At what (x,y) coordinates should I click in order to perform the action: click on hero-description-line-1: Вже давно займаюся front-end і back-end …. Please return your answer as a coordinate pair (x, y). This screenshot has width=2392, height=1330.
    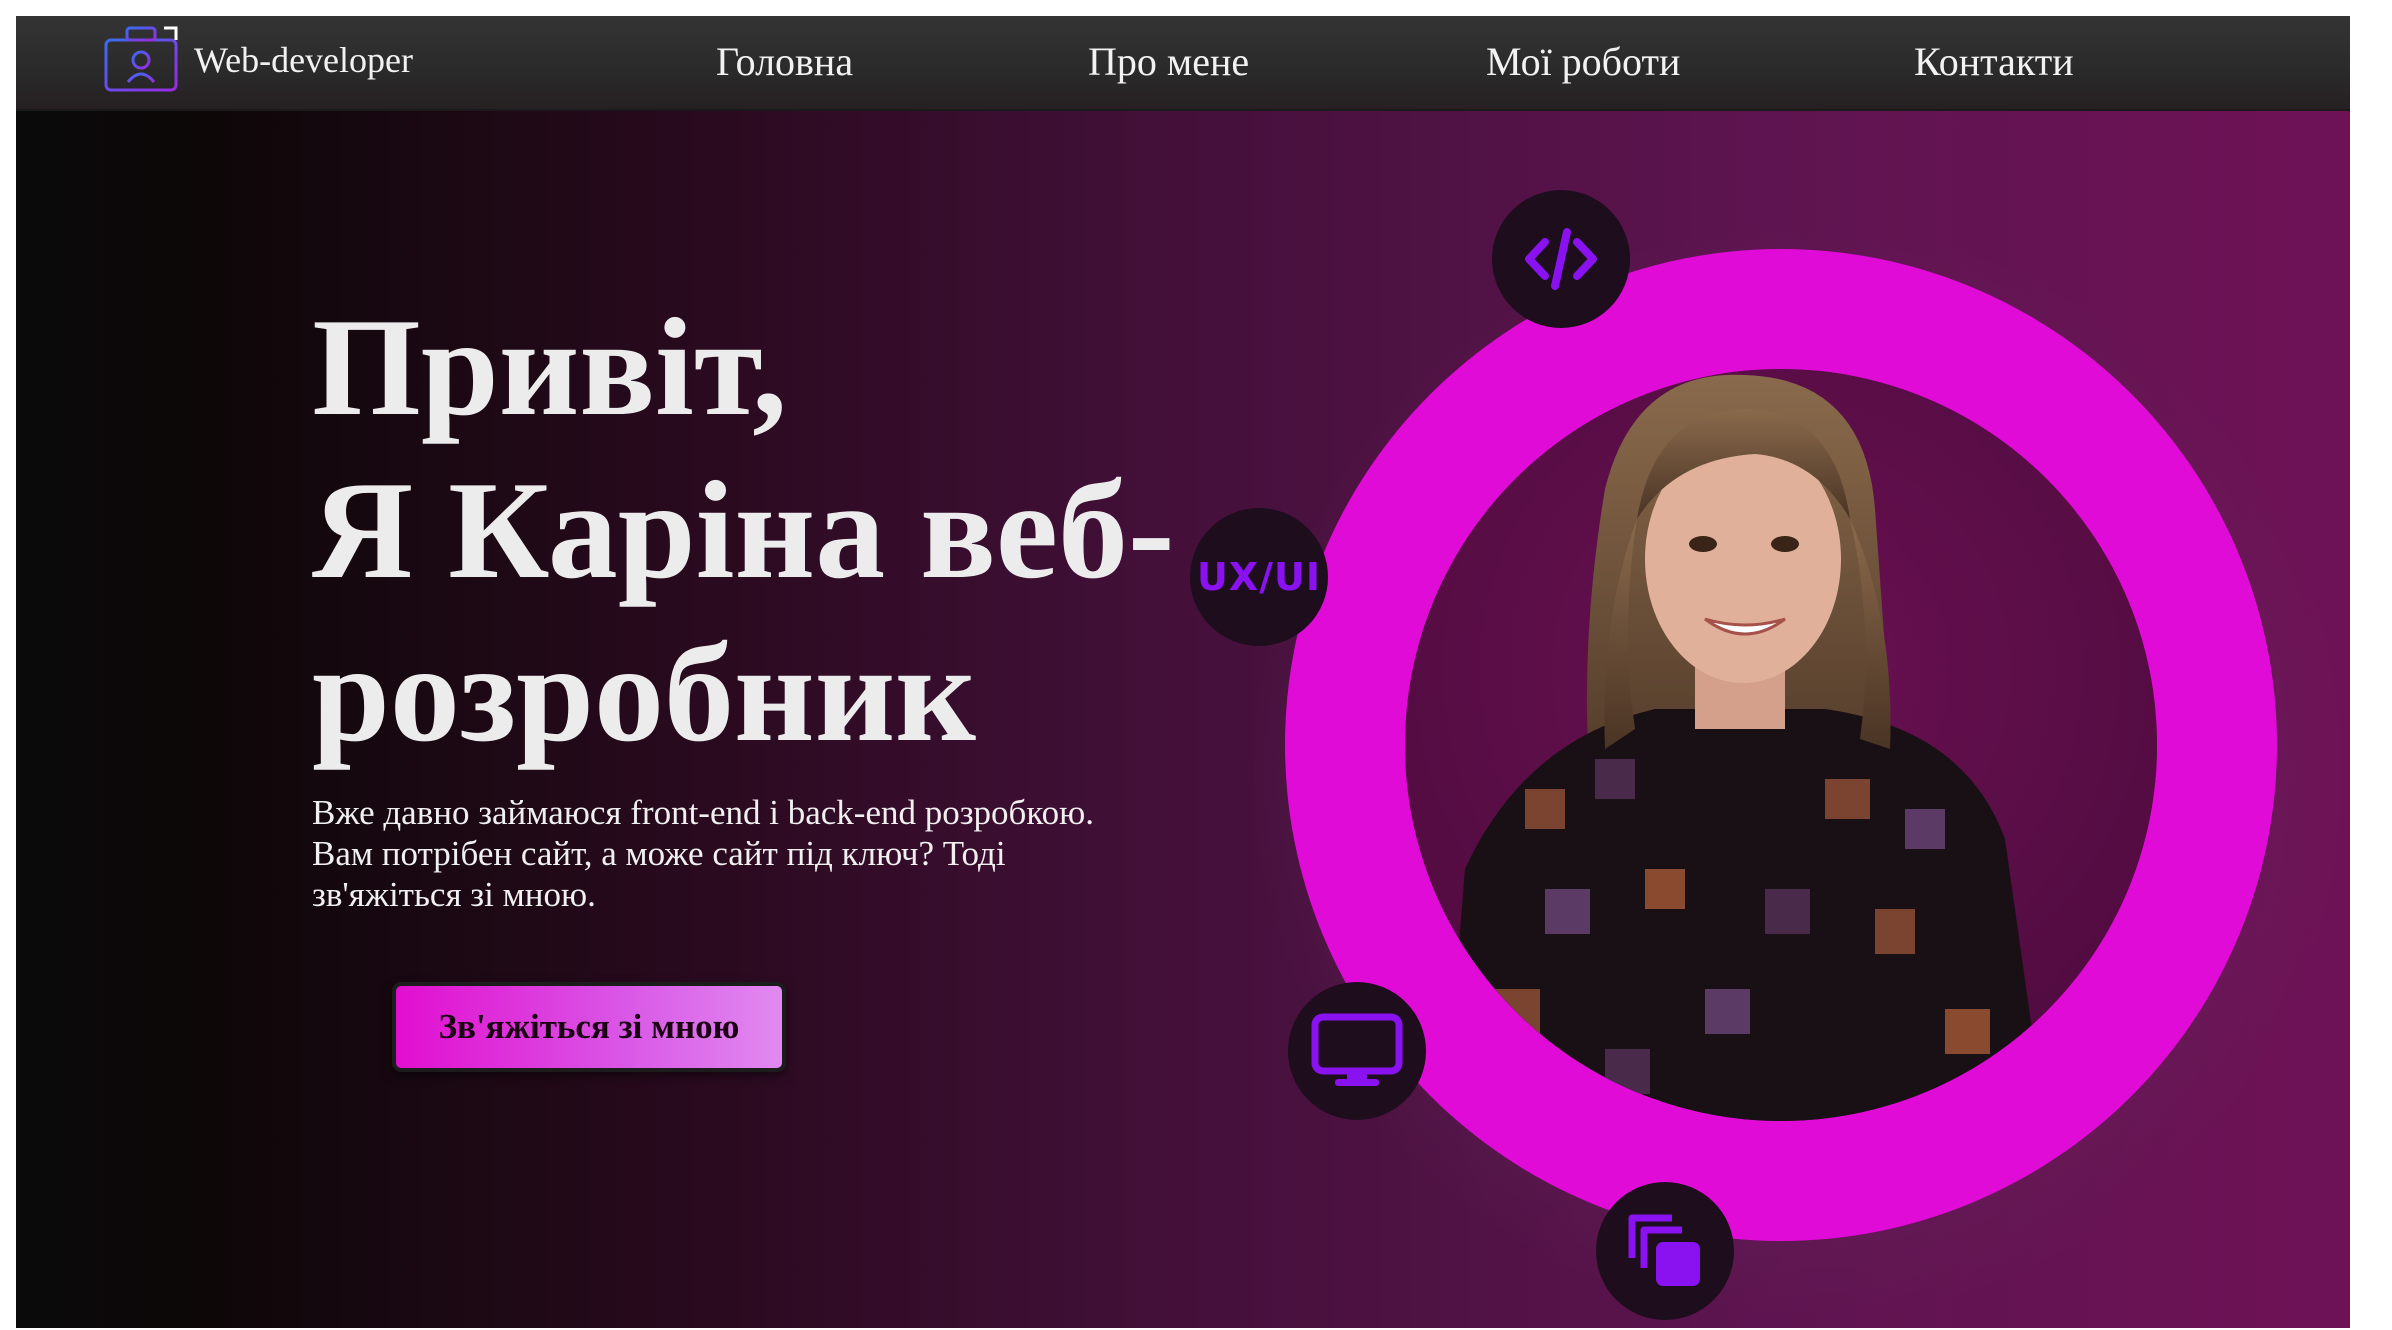
    Looking at the image, I should click on (703, 812).